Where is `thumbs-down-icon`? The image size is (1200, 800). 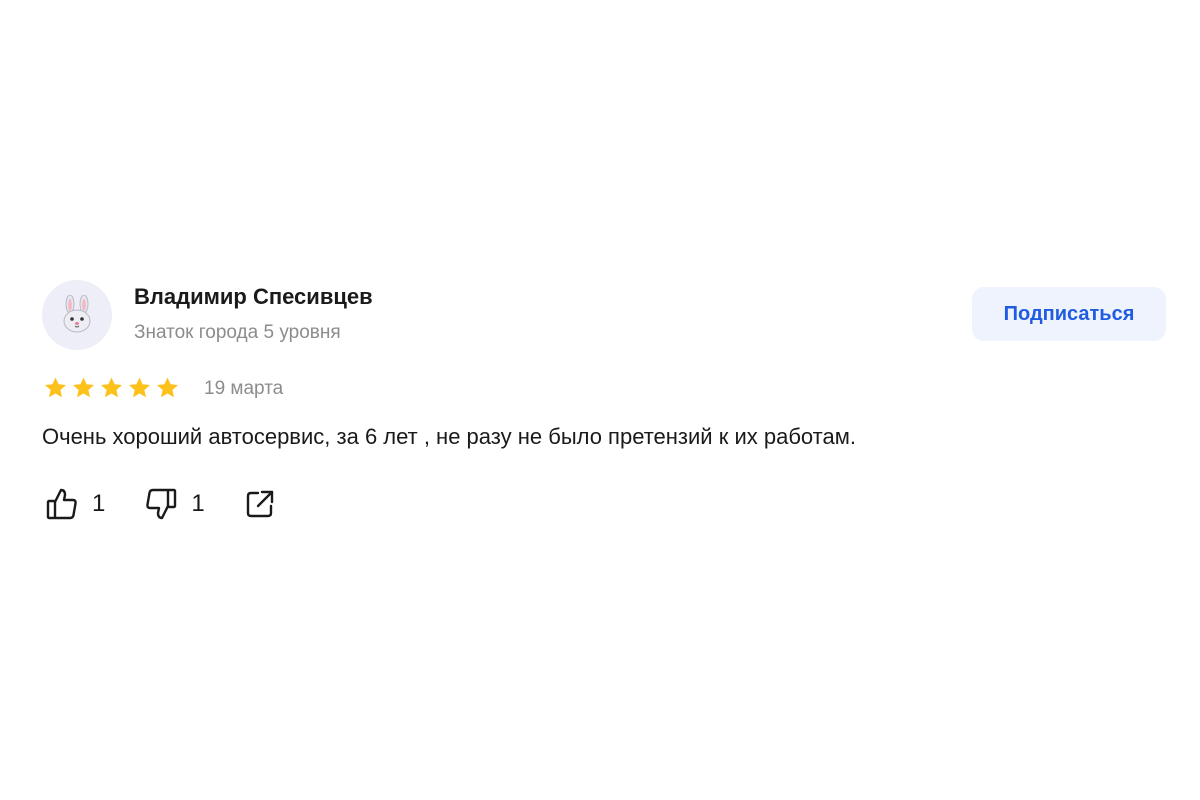 thumbs-down-icon is located at coordinates (161, 504).